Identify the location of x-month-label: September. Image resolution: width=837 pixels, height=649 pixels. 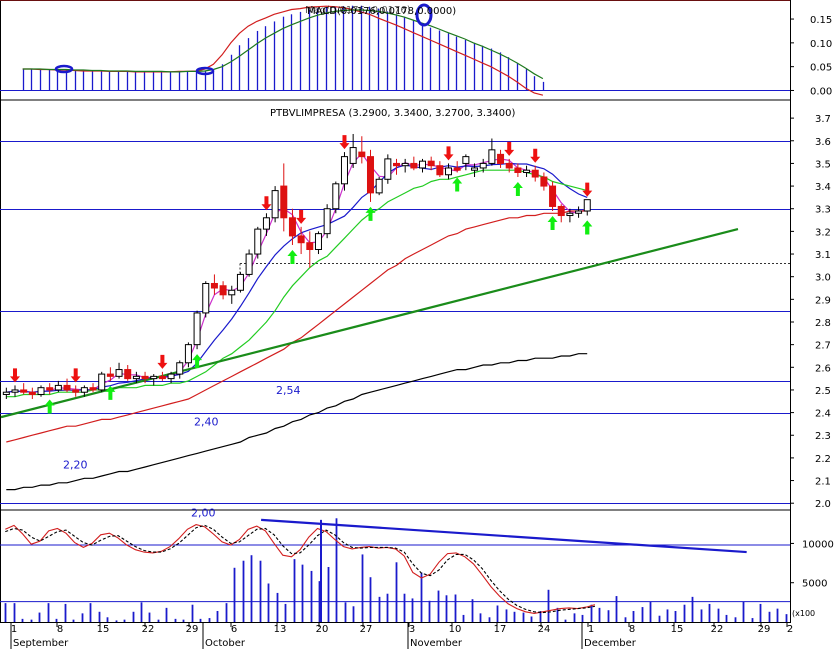
(41, 643).